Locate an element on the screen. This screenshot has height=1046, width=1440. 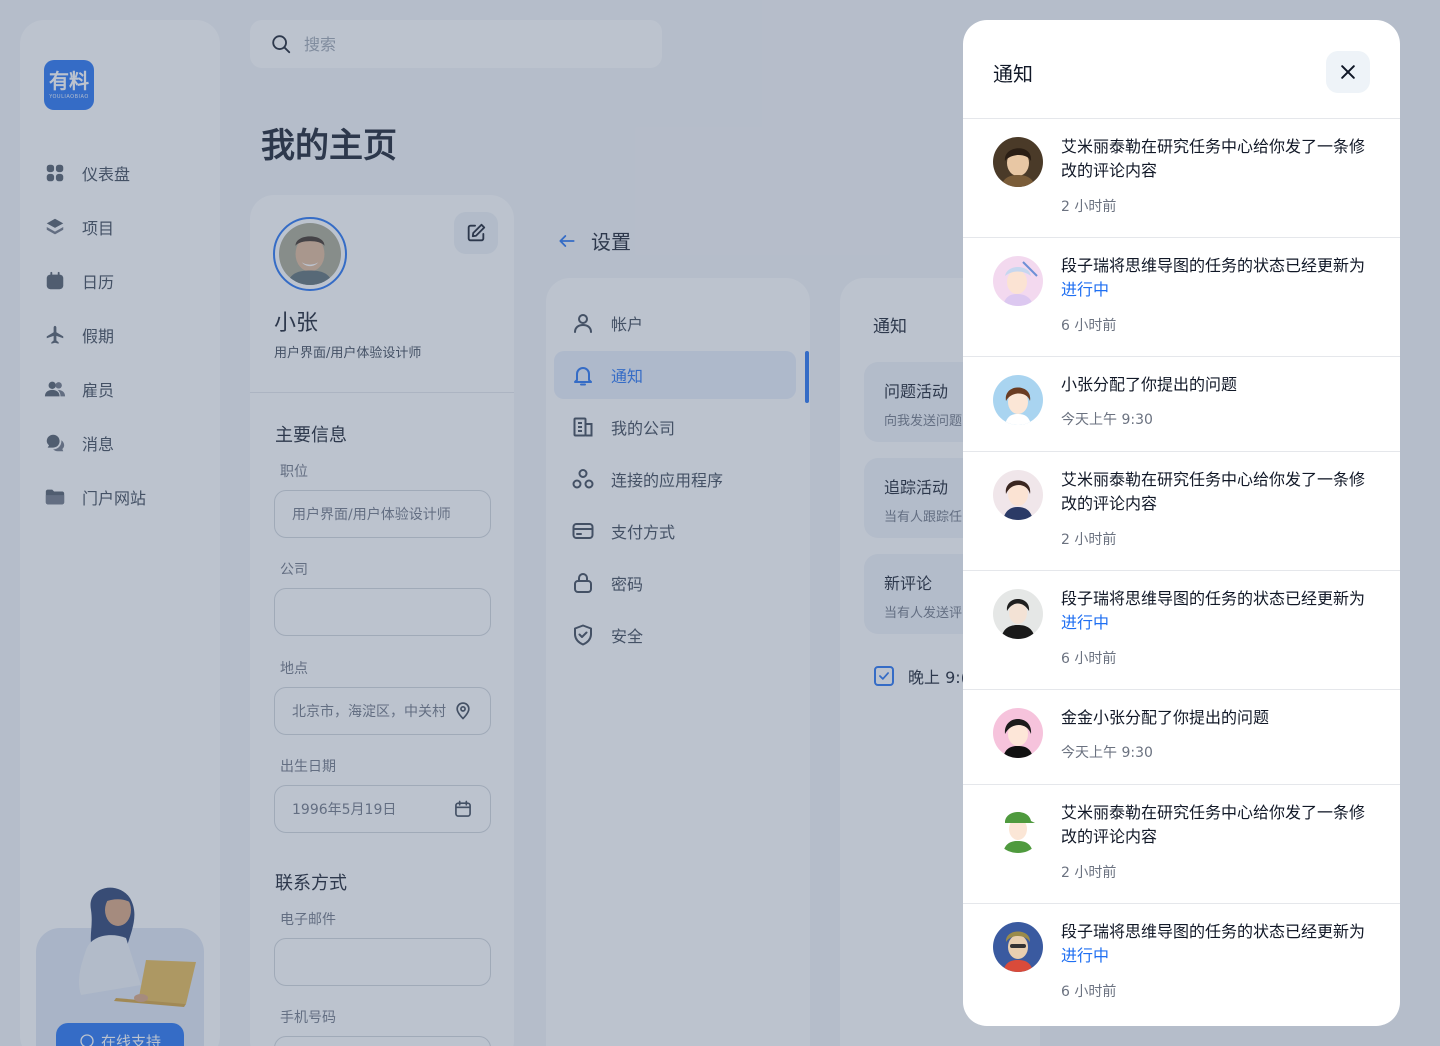
close-icon is located at coordinates (1348, 72).